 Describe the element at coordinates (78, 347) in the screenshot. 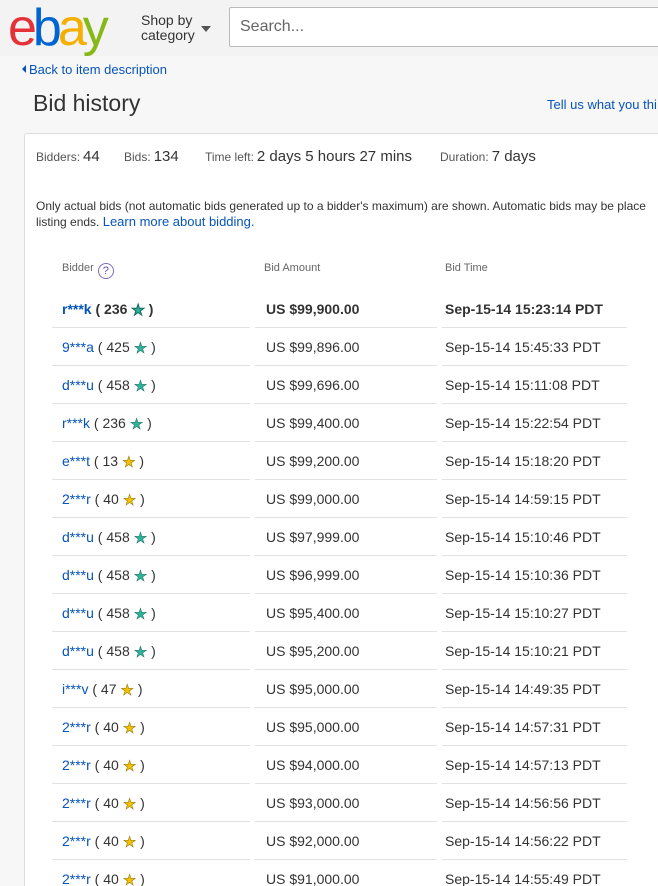

I see `bidder-name-link: 9***a` at that location.